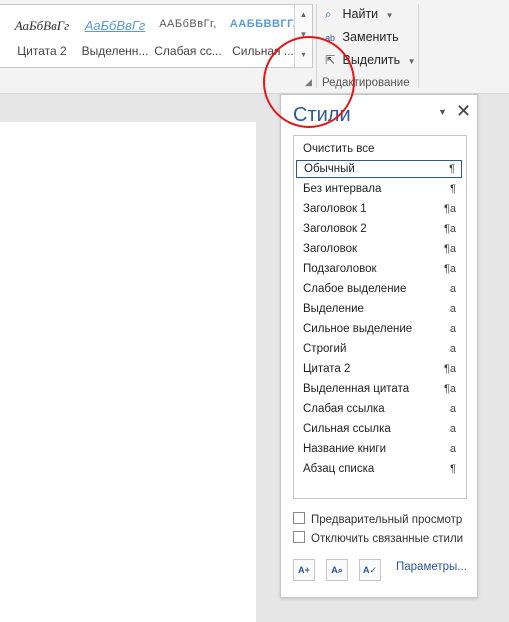  What do you see at coordinates (309, 82) in the screenshot?
I see `highlight-circle` at bounding box center [309, 82].